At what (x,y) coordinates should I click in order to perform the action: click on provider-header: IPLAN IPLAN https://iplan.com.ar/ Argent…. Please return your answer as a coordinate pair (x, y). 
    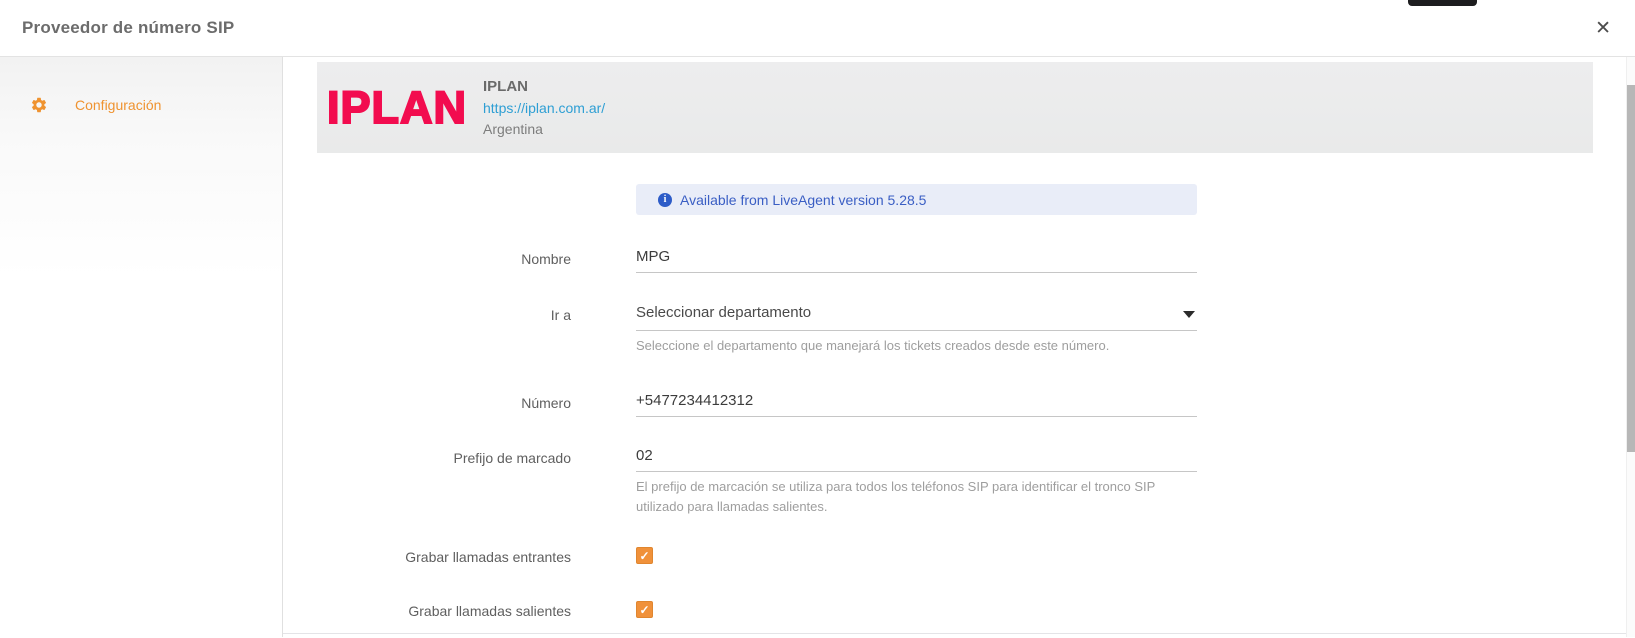
    Looking at the image, I should click on (955, 107).